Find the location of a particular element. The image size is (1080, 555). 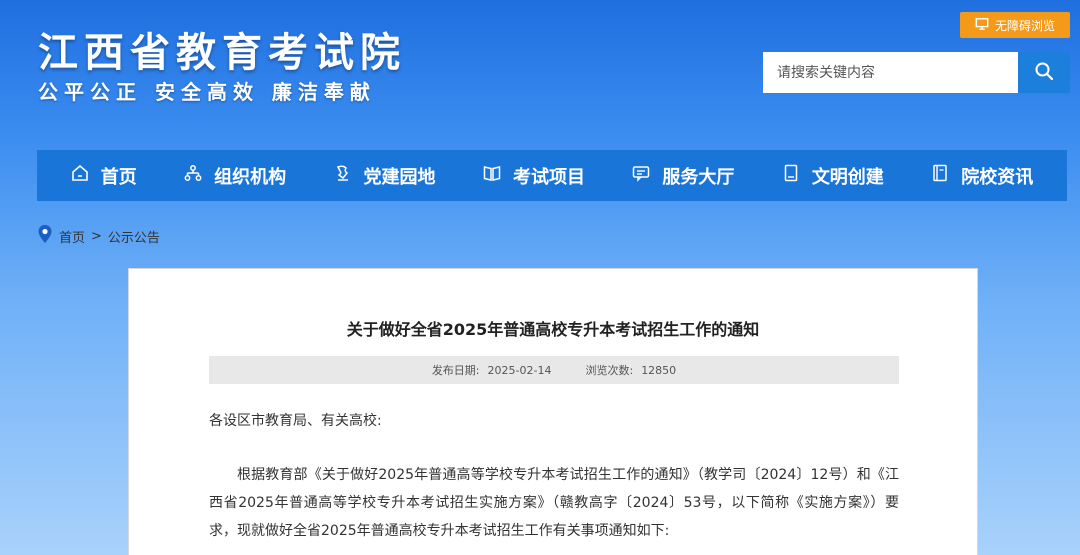

nav-item-exams: 考试项目 is located at coordinates (534, 175).